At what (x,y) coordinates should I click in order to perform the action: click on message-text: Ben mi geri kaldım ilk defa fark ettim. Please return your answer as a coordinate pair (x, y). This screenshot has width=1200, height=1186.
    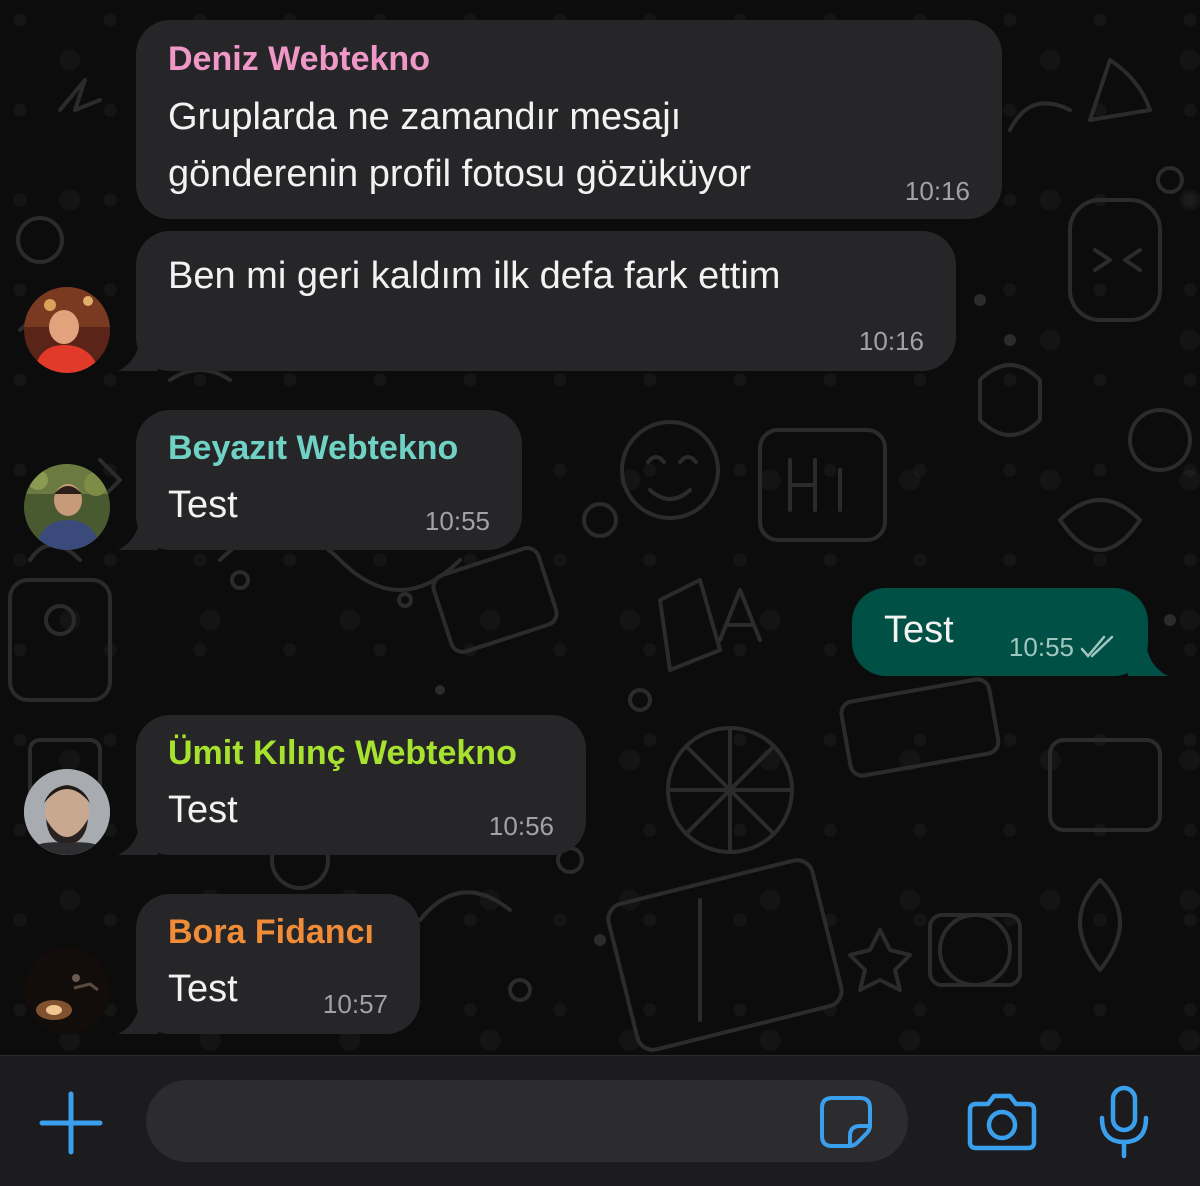
    Looking at the image, I should click on (474, 276).